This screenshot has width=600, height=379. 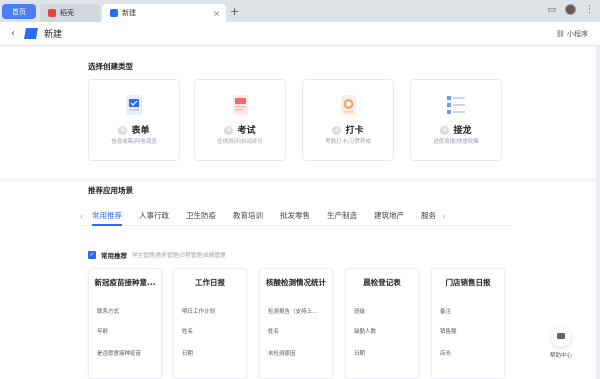 I want to click on app-header: ‹ 新建 ⛓ 小程序, so click(x=300, y=34).